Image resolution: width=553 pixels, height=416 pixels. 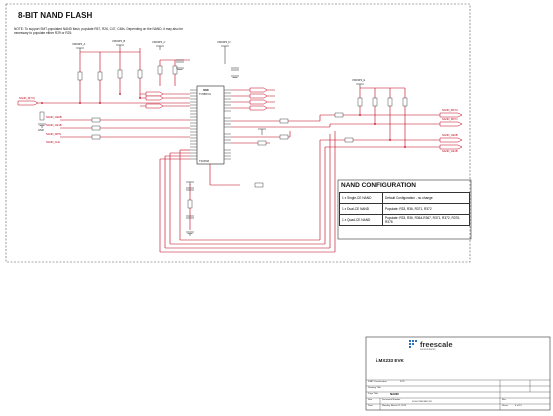 What do you see at coordinates (504, 400) in the screenshot?
I see `rev-label: Rev` at bounding box center [504, 400].